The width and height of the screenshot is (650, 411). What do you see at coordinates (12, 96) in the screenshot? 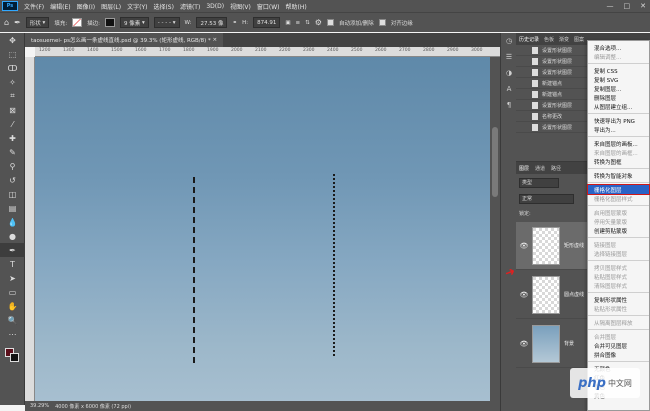
I see `crop-tool-icon: ⌗` at bounding box center [12, 96].